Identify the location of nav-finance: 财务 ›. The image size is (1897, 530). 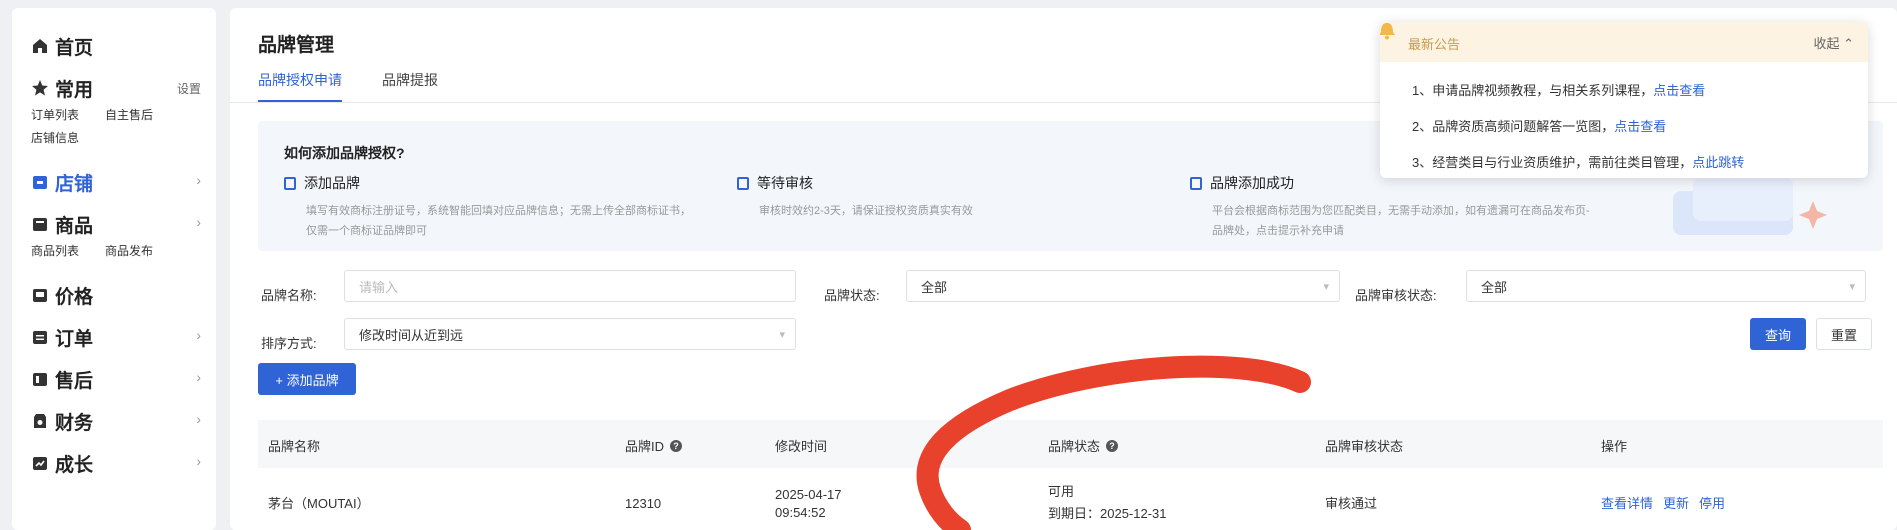
(116, 421).